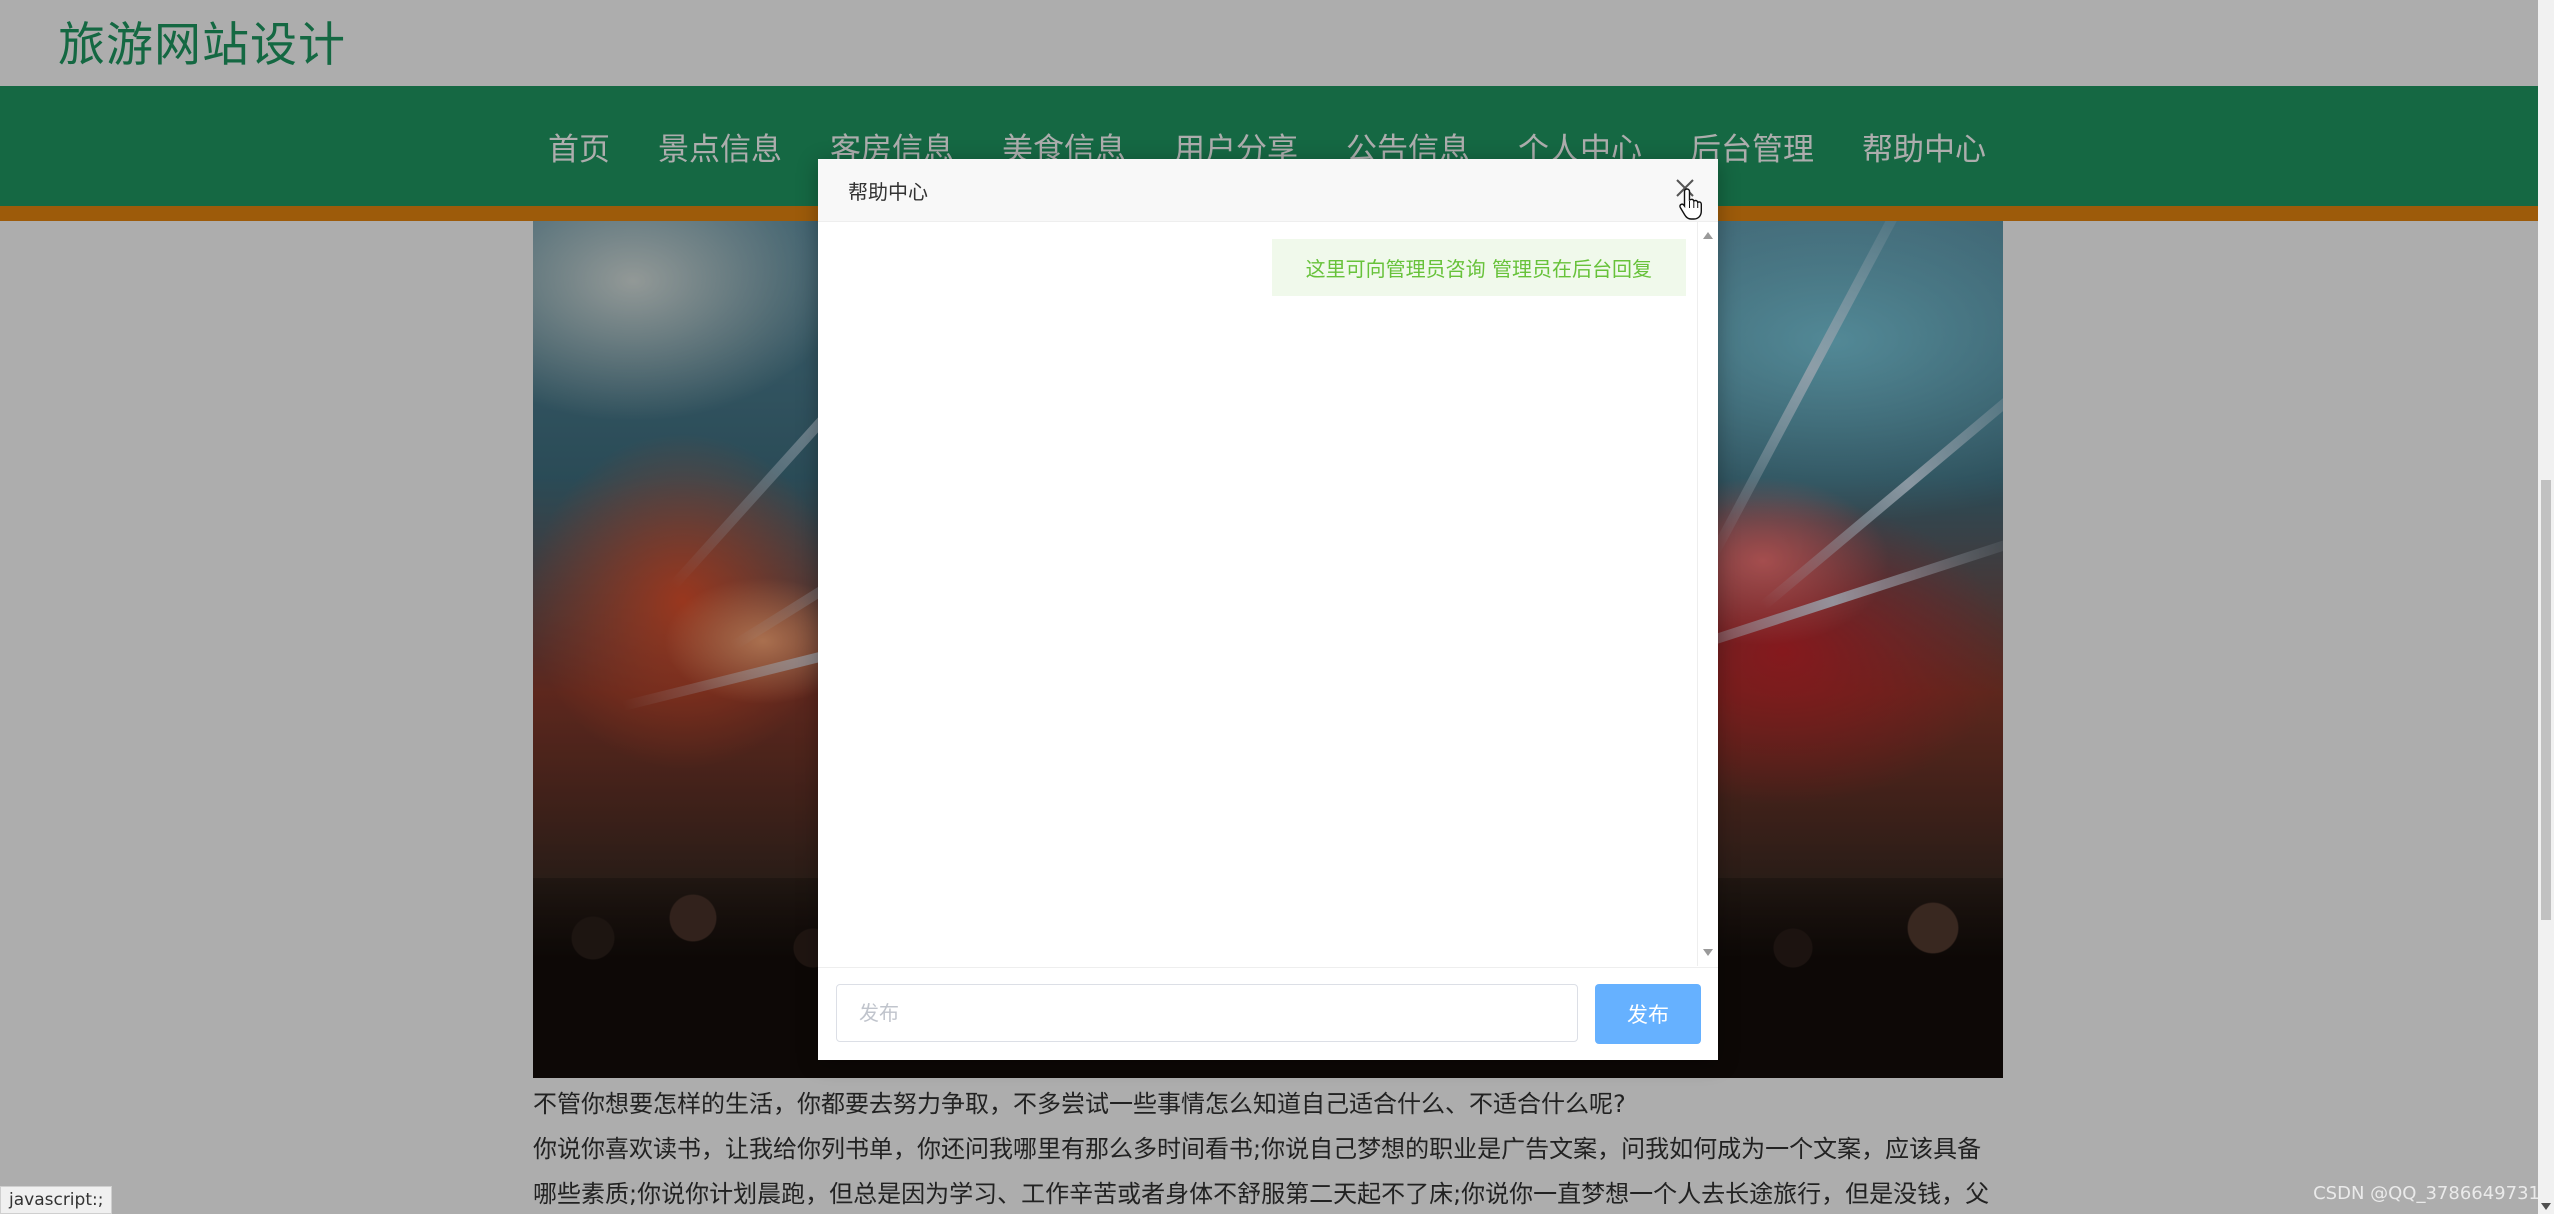 This screenshot has height=1217, width=2554. What do you see at coordinates (1268, 190) in the screenshot?
I see `dialog-header: 帮助中心` at bounding box center [1268, 190].